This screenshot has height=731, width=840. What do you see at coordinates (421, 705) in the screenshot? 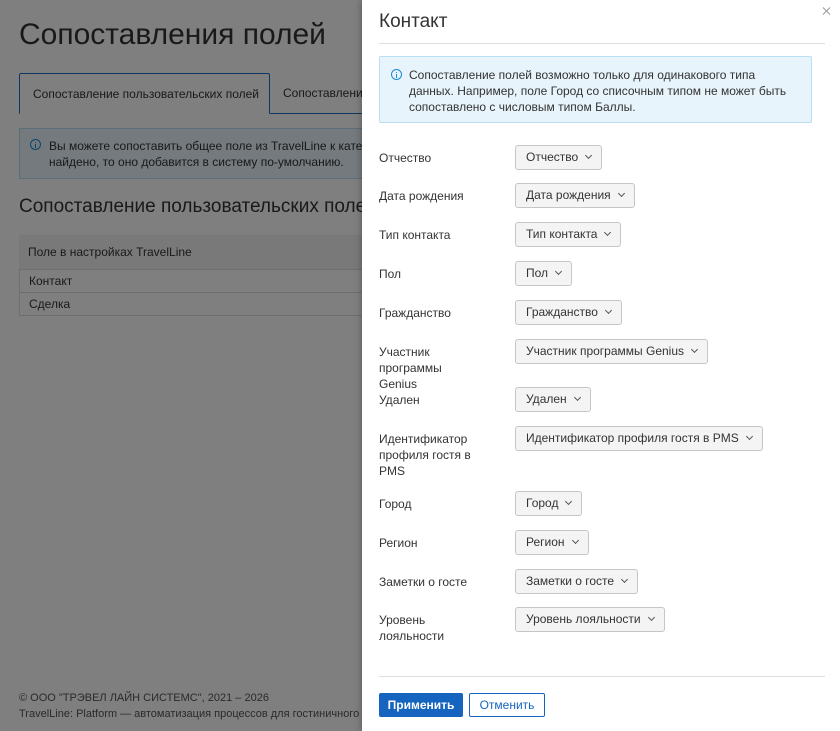
I see `apply-button: Применить` at bounding box center [421, 705].